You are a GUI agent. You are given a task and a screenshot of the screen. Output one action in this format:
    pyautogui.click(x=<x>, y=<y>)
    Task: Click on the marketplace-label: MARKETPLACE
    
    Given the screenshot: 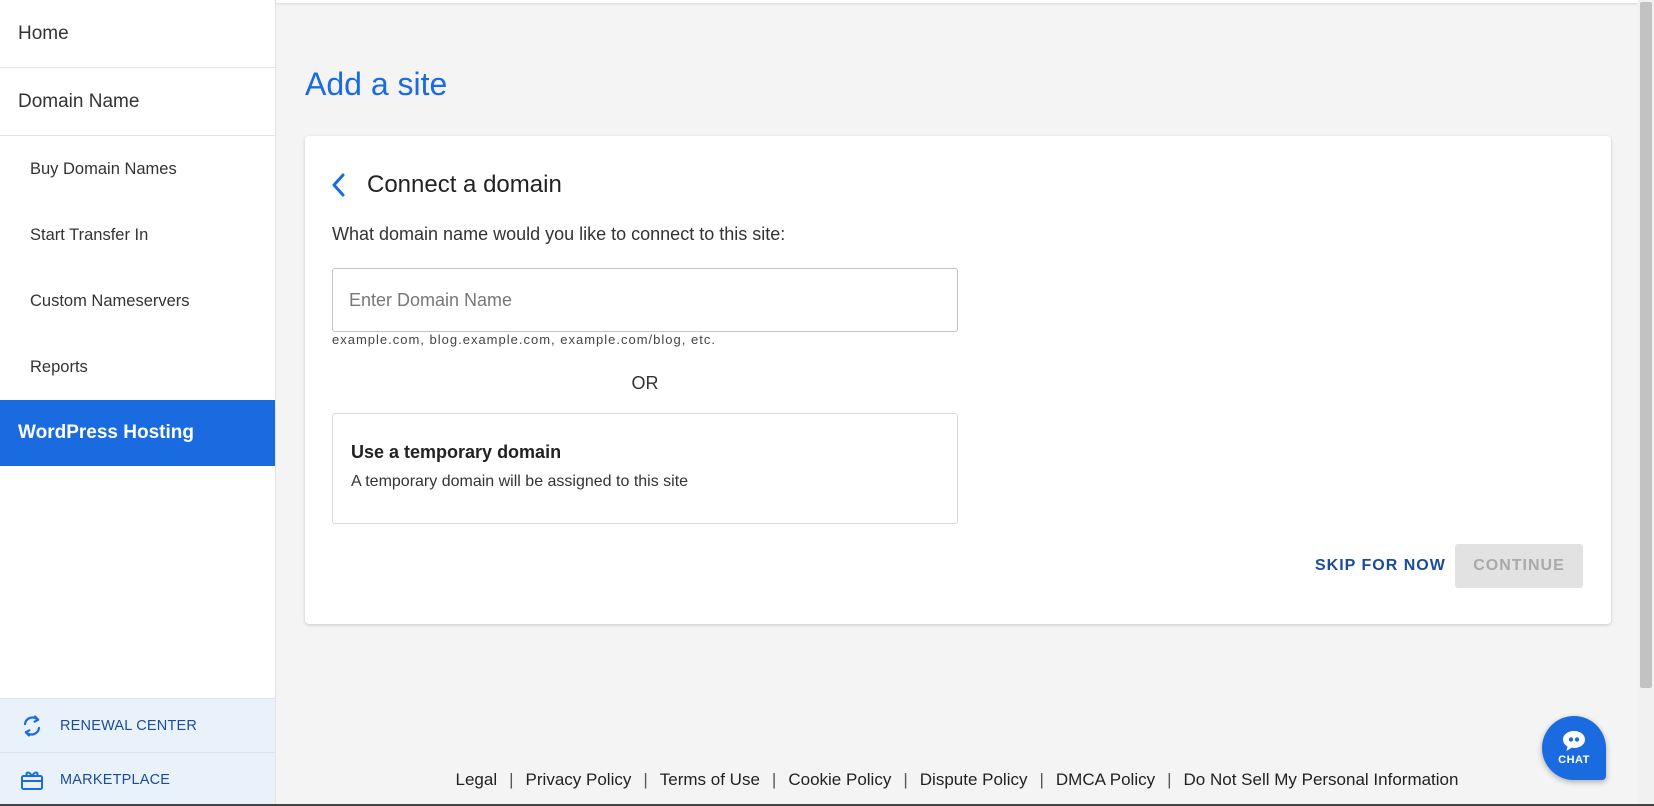 What is the action you would take?
    pyautogui.click(x=115, y=779)
    